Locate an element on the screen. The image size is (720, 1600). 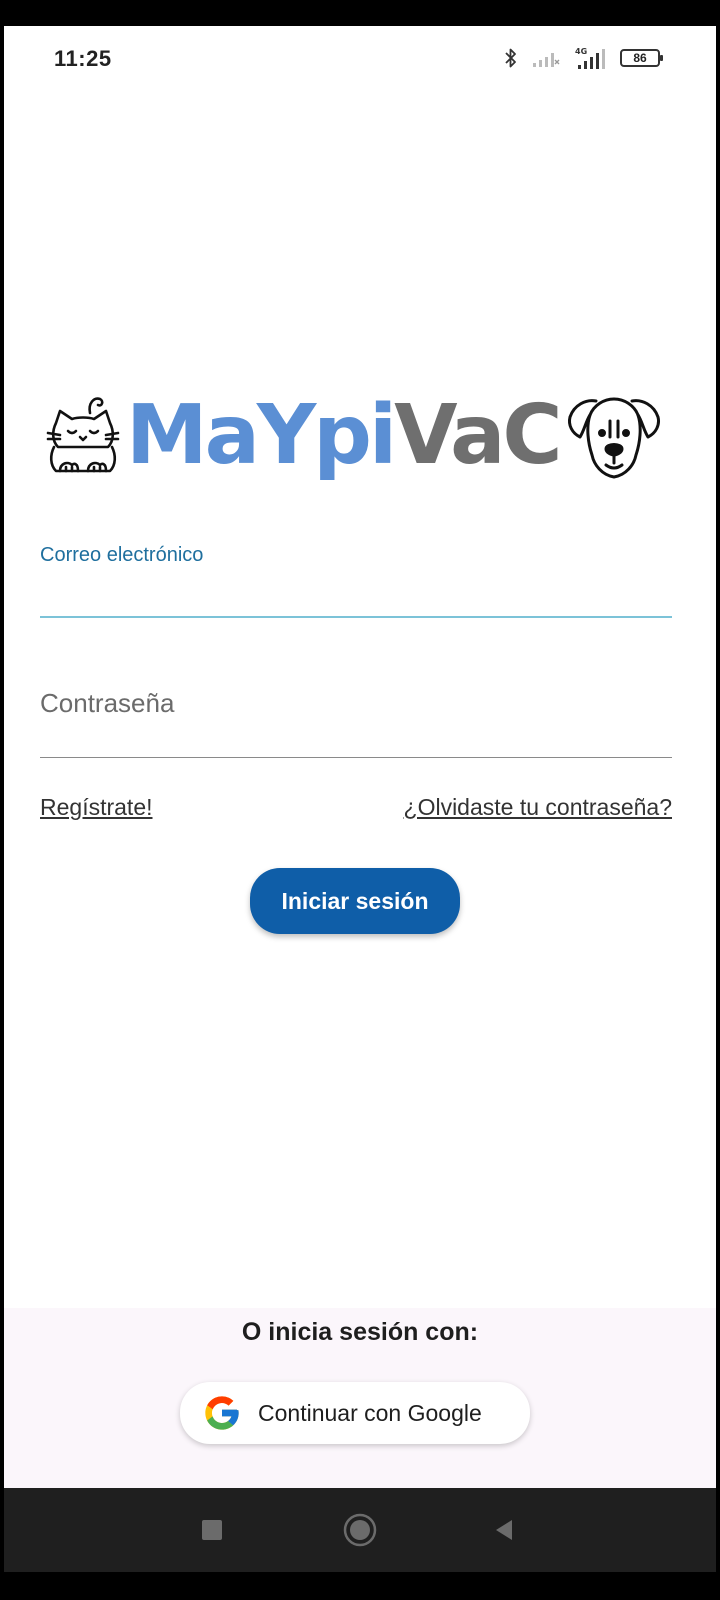
password-underline is located at coordinates (356, 757).